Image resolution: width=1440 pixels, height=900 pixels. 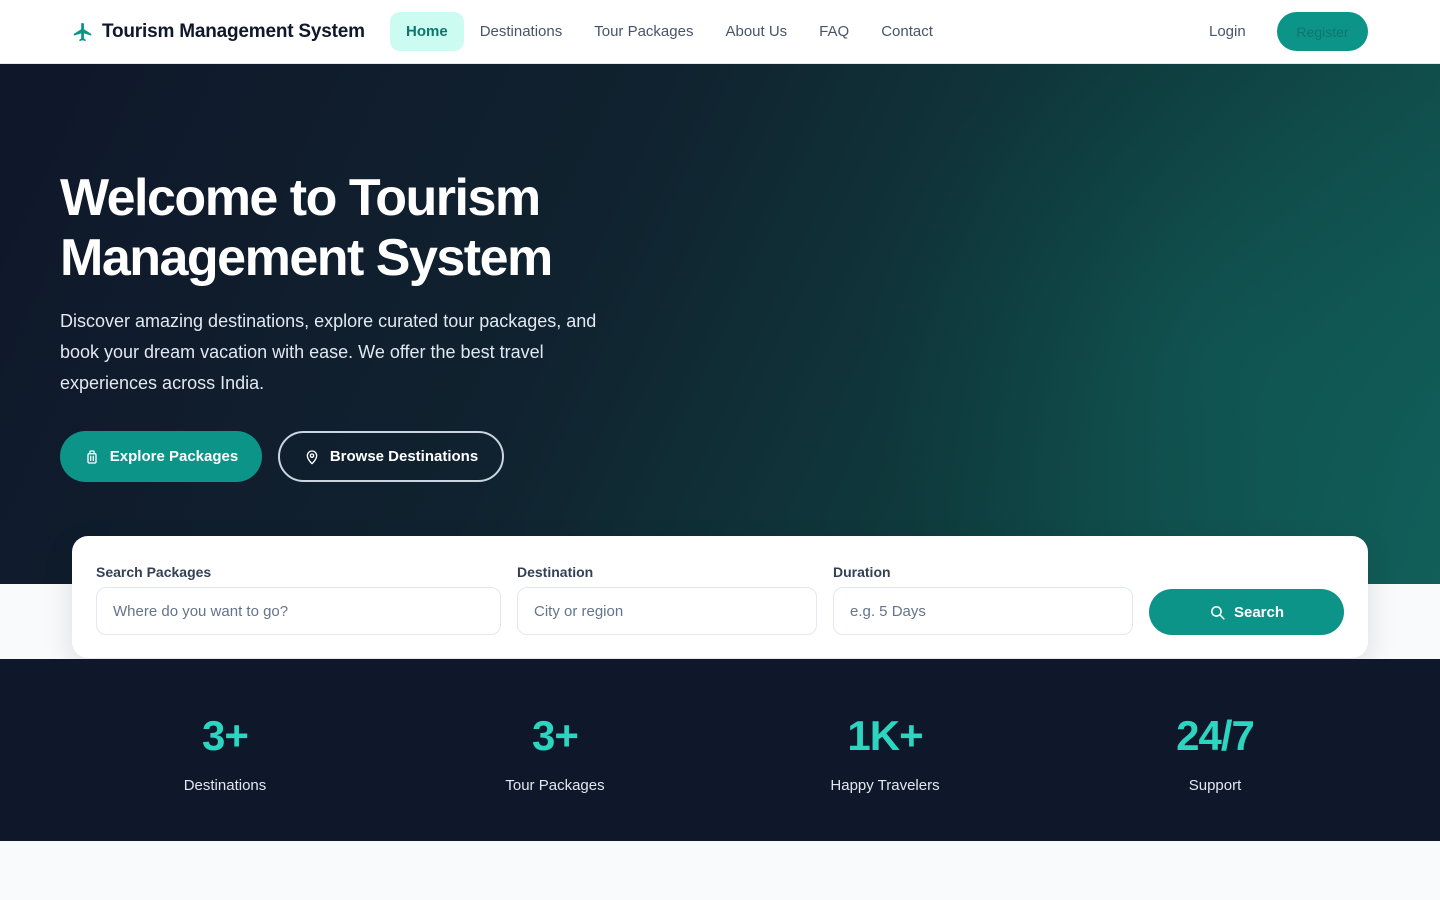 What do you see at coordinates (225, 785) in the screenshot?
I see `stat-label: Destinations` at bounding box center [225, 785].